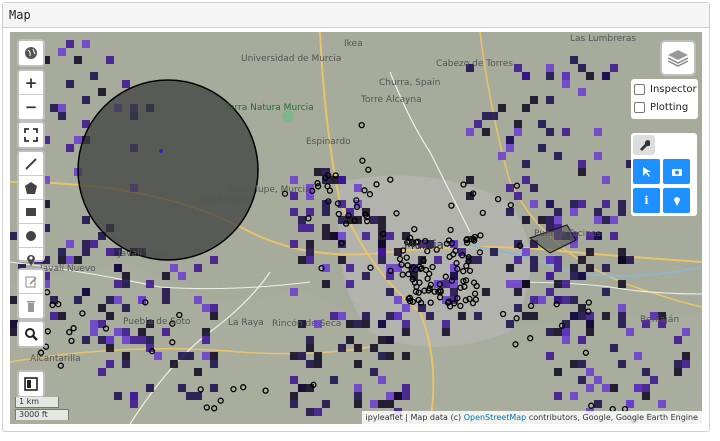 The image size is (720, 441). What do you see at coordinates (328, 142) in the screenshot?
I see `map-label: Espinardo` at bounding box center [328, 142].